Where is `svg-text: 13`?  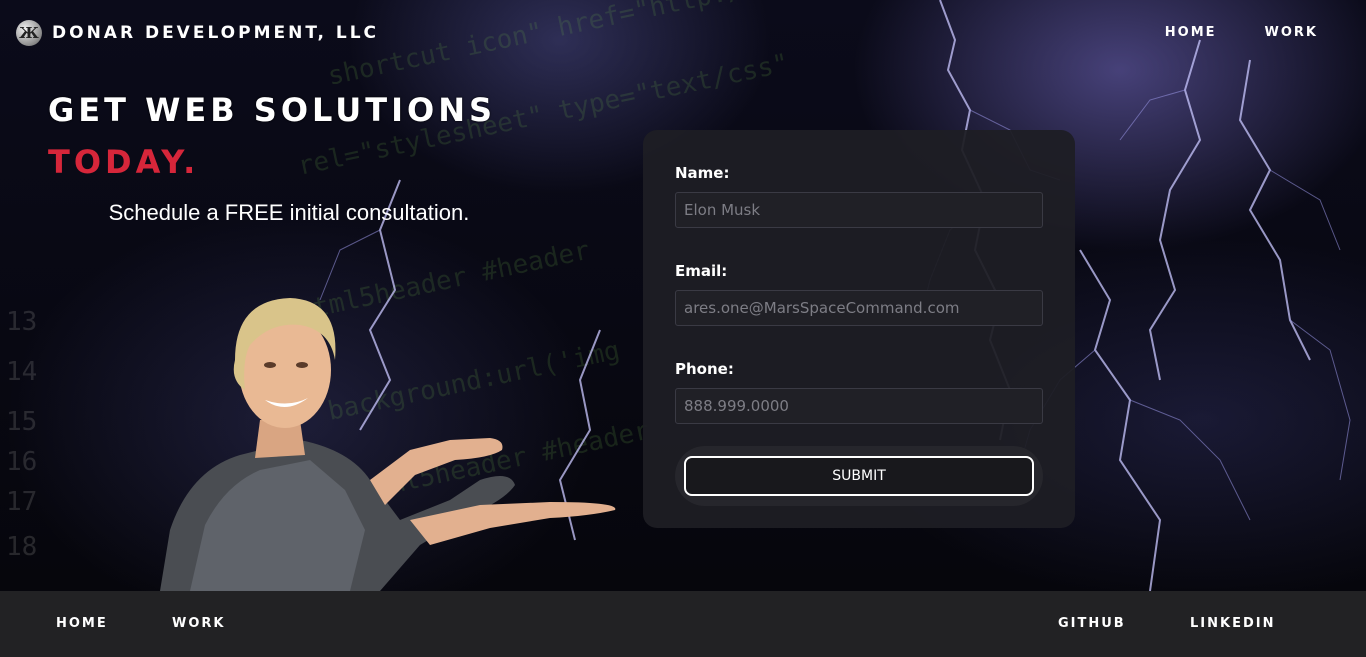 svg-text: 13 is located at coordinates (21, 322).